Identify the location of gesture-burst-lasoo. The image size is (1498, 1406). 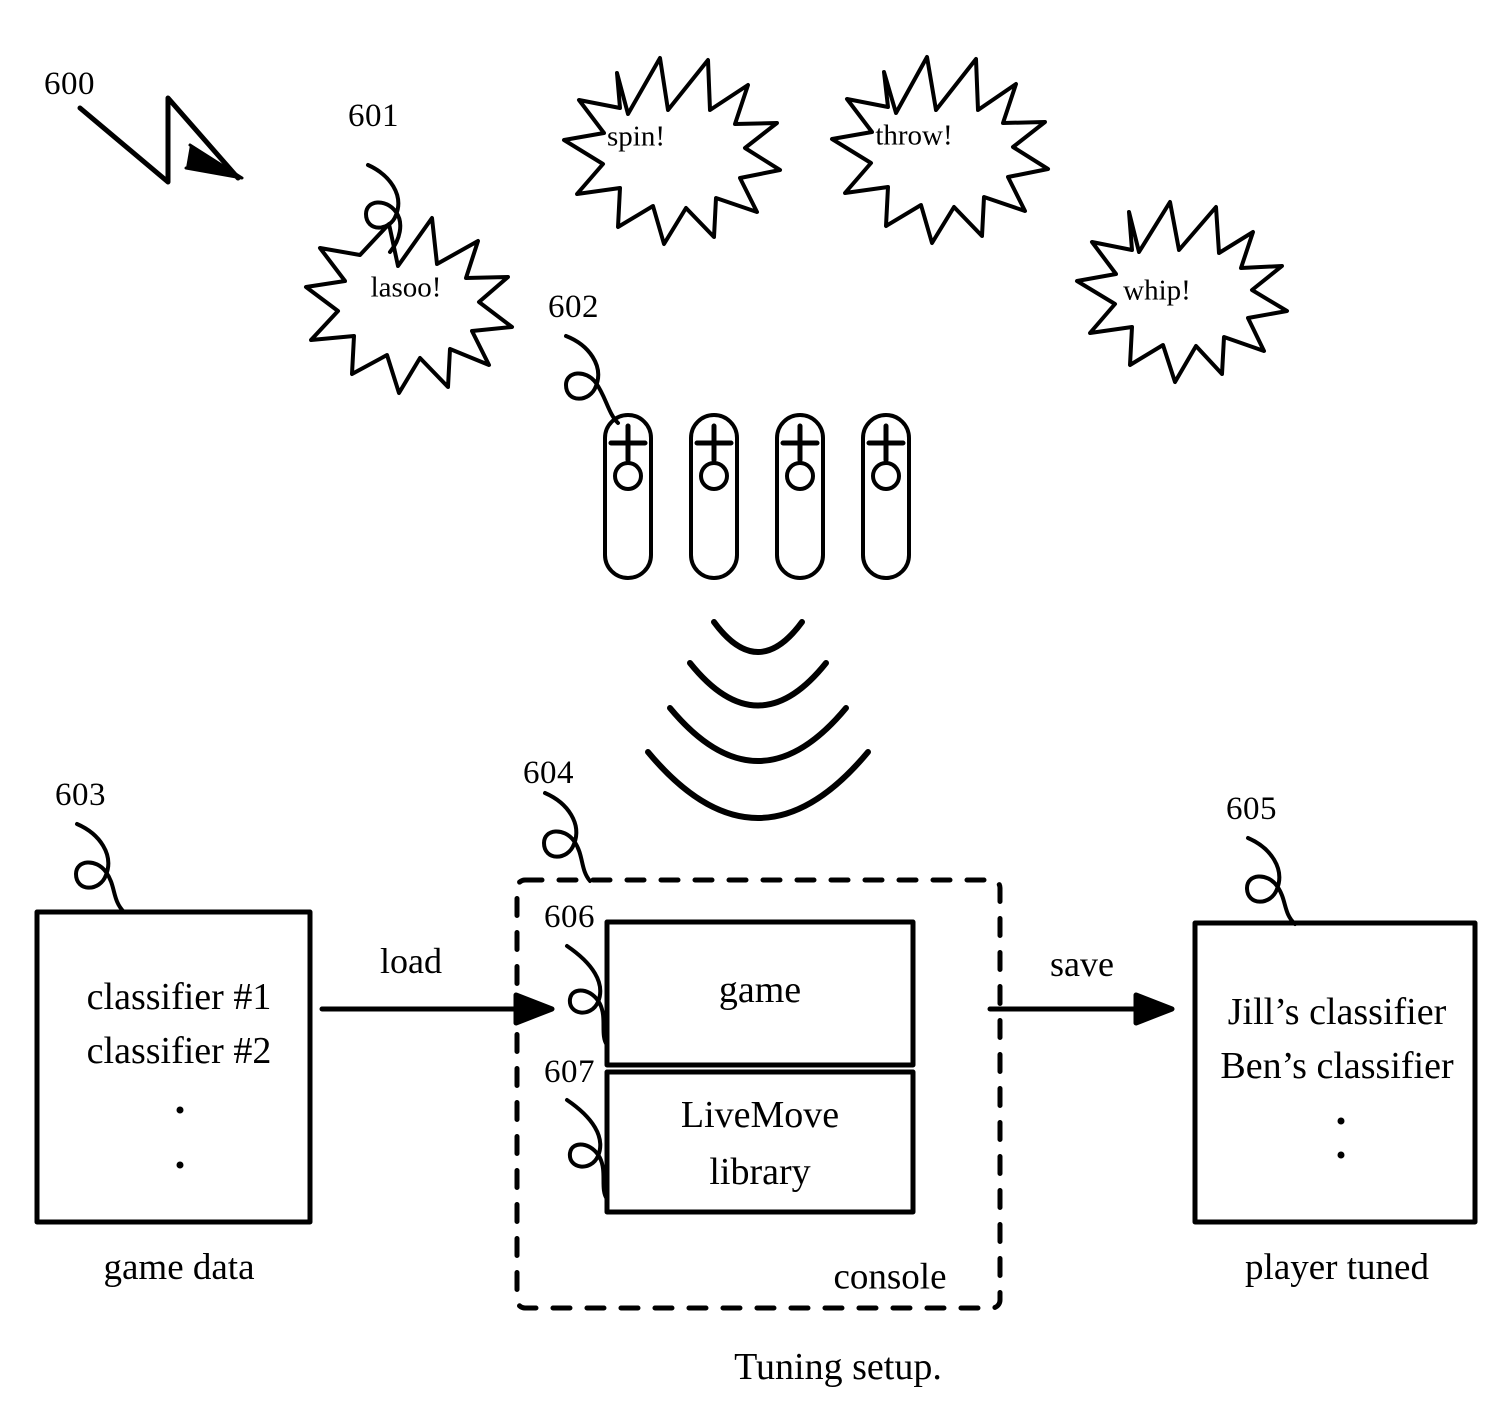
(409, 305).